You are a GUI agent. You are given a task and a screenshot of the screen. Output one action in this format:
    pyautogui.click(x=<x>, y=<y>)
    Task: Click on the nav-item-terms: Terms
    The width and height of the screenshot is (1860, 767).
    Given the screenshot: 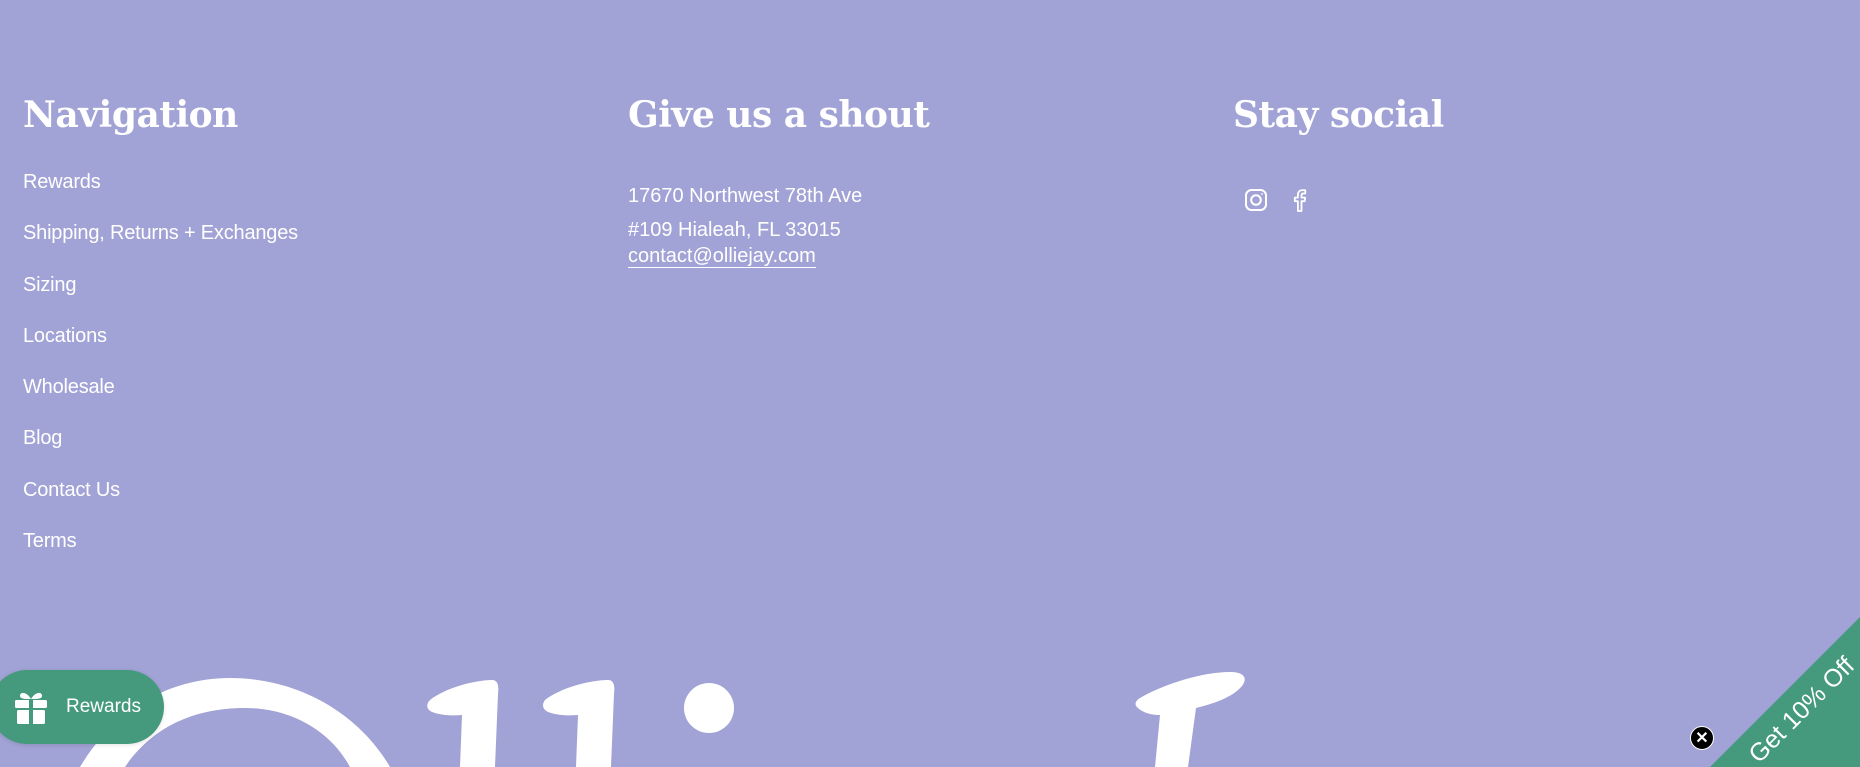 What is the action you would take?
    pyautogui.click(x=160, y=556)
    